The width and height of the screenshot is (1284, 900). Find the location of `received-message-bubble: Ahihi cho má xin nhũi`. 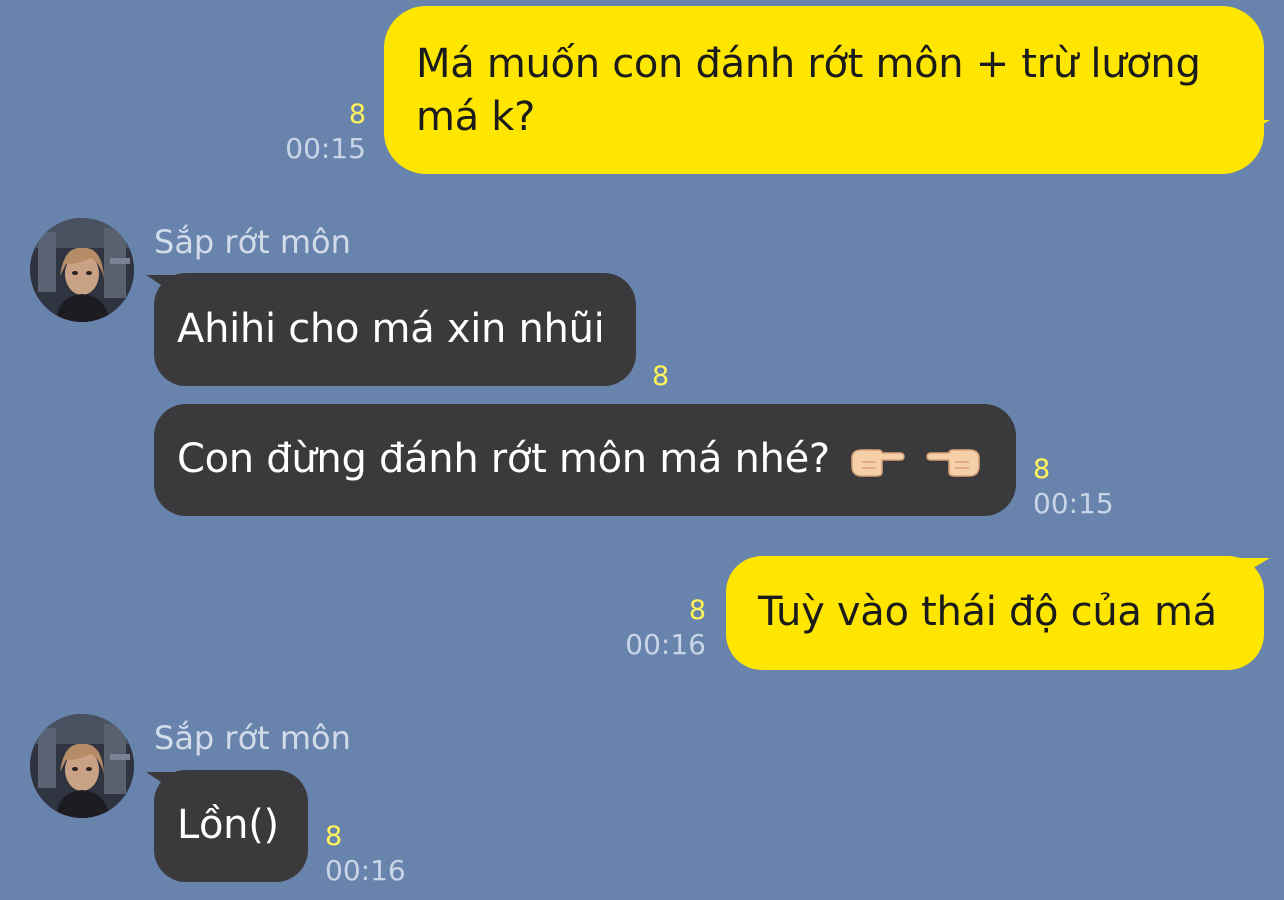

received-message-bubble: Ahihi cho má xin nhũi is located at coordinates (395, 329).